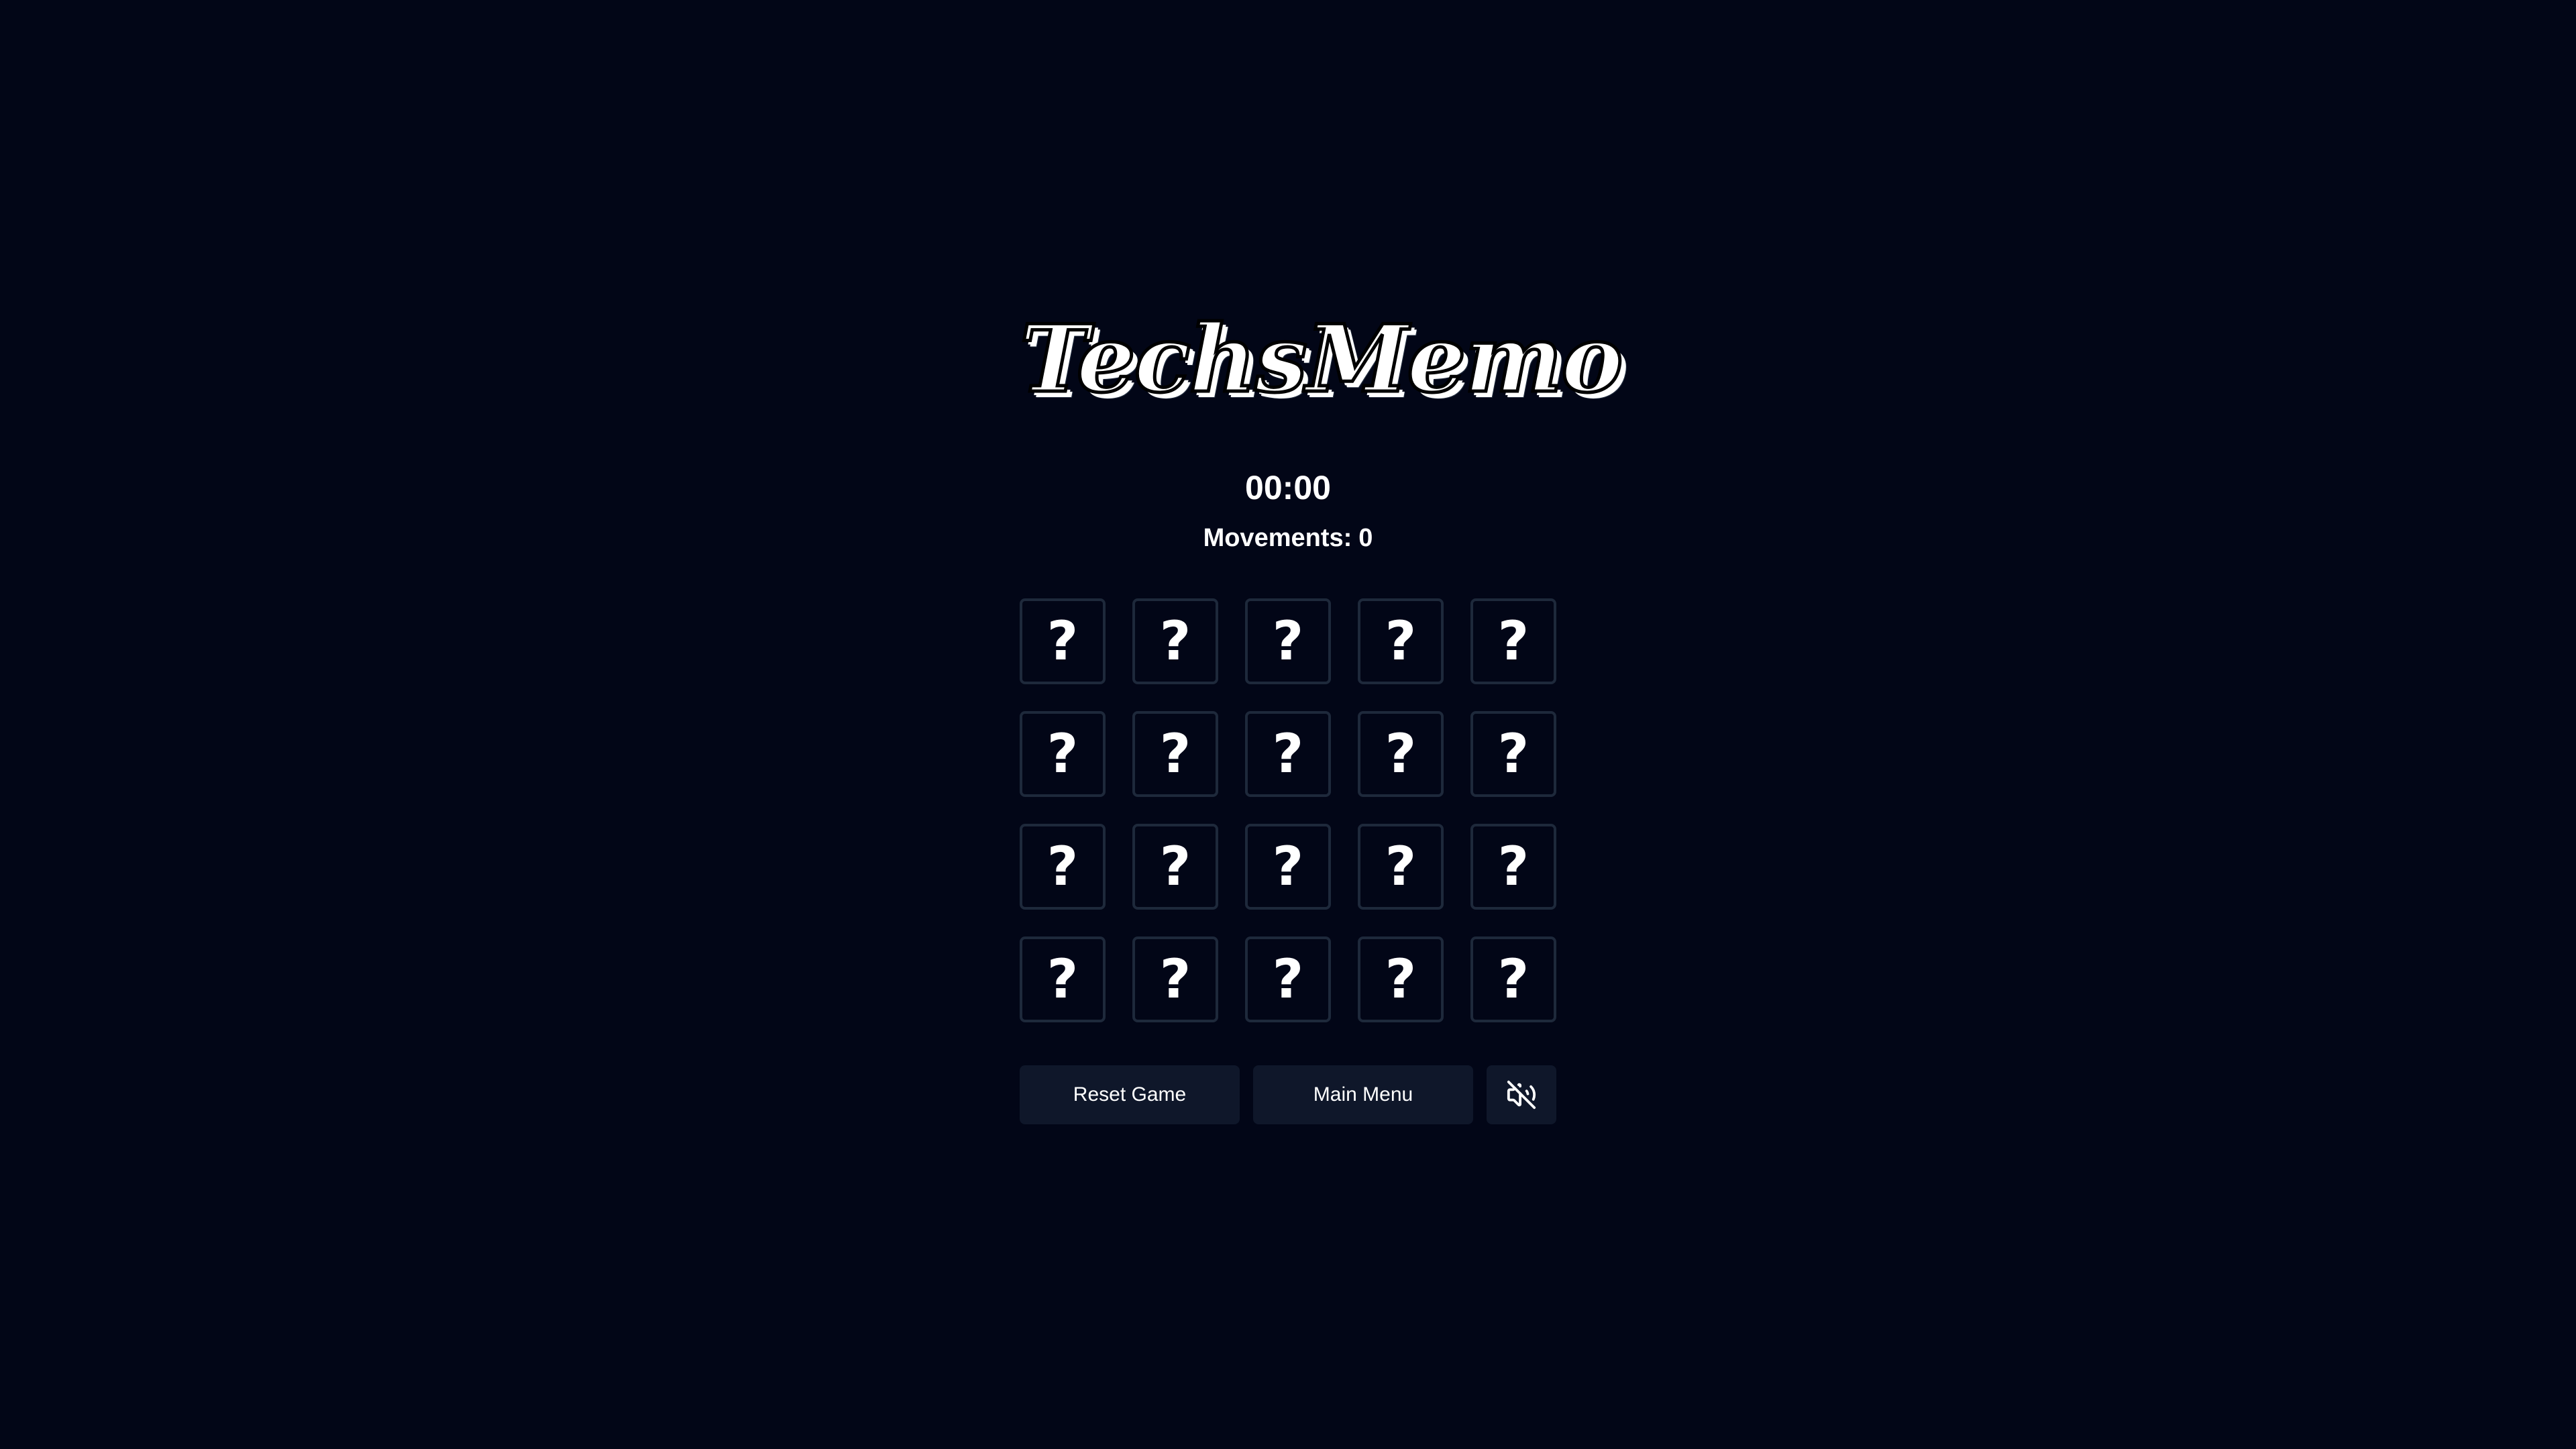 Image resolution: width=2576 pixels, height=1449 pixels. What do you see at coordinates (1277, 538) in the screenshot?
I see `movements-label: Movements:` at bounding box center [1277, 538].